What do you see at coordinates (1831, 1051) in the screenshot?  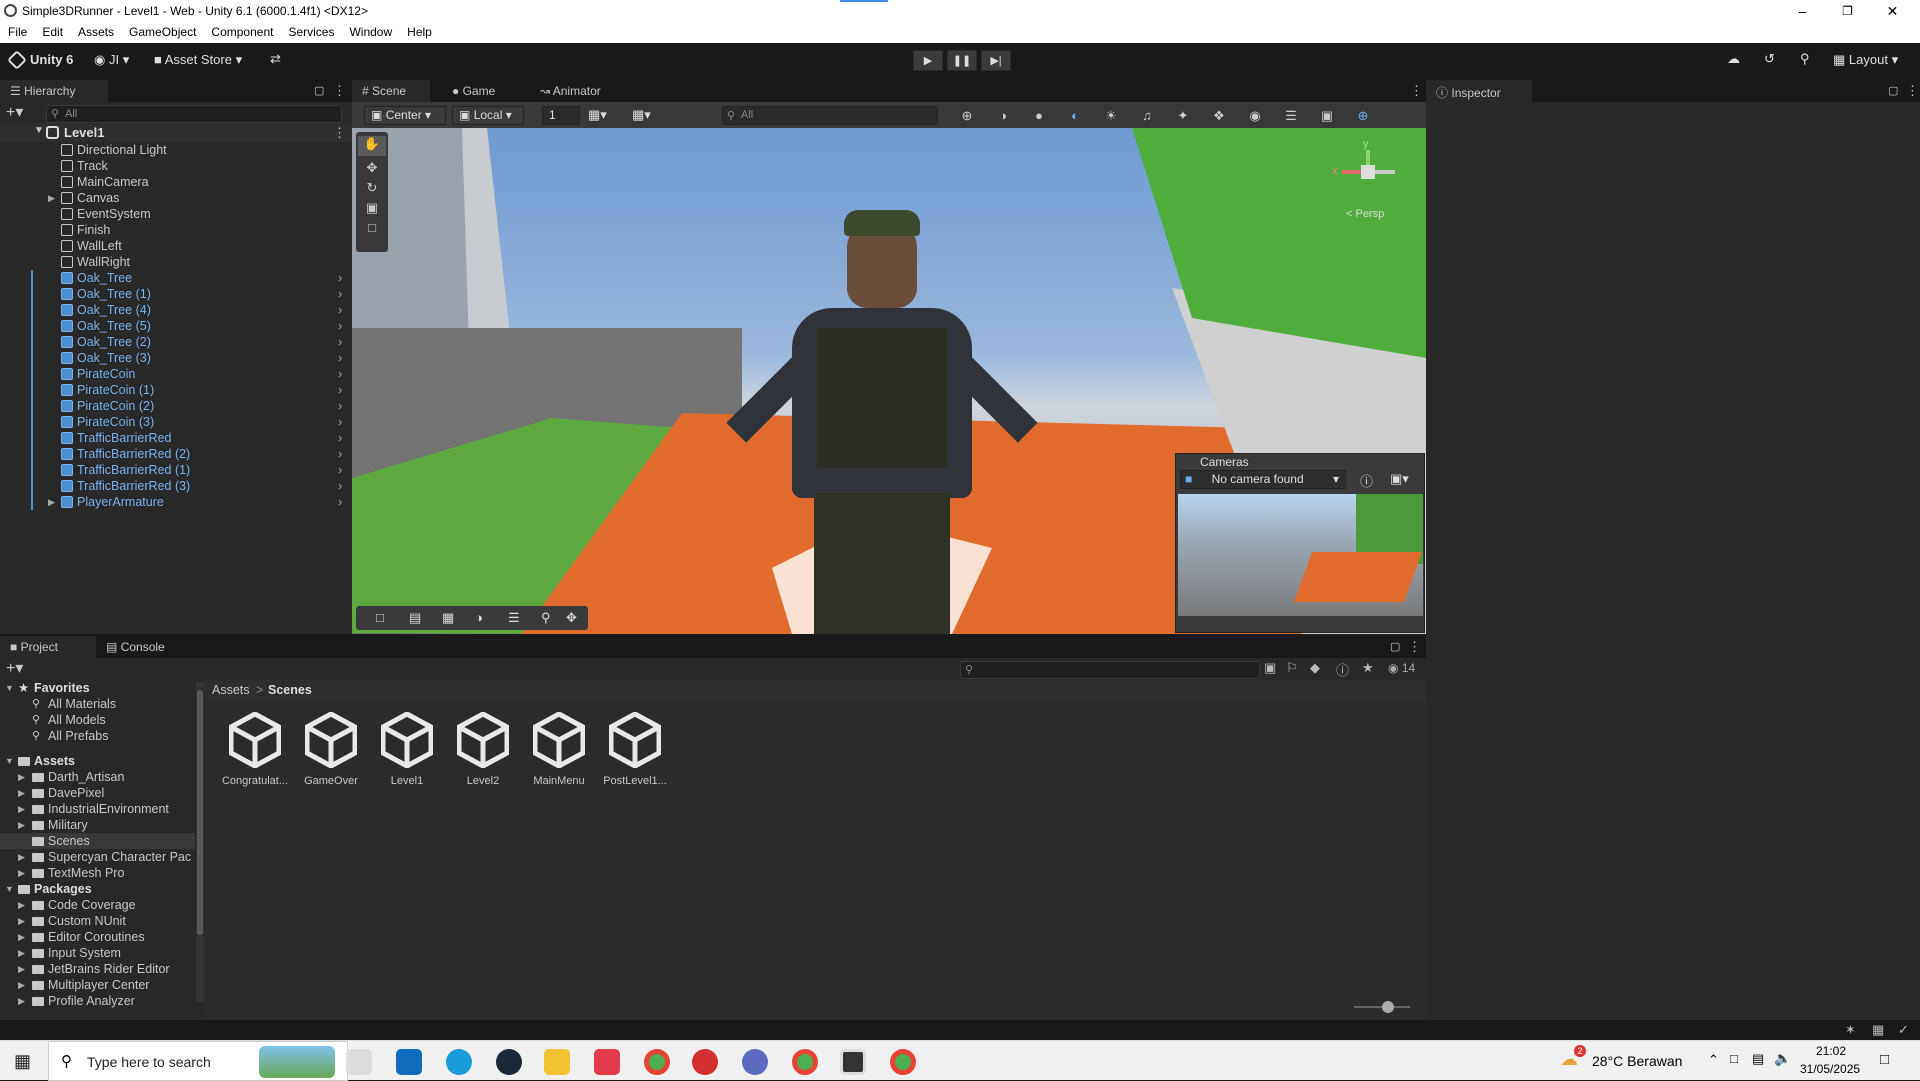 I see `clock-time: 21:02` at bounding box center [1831, 1051].